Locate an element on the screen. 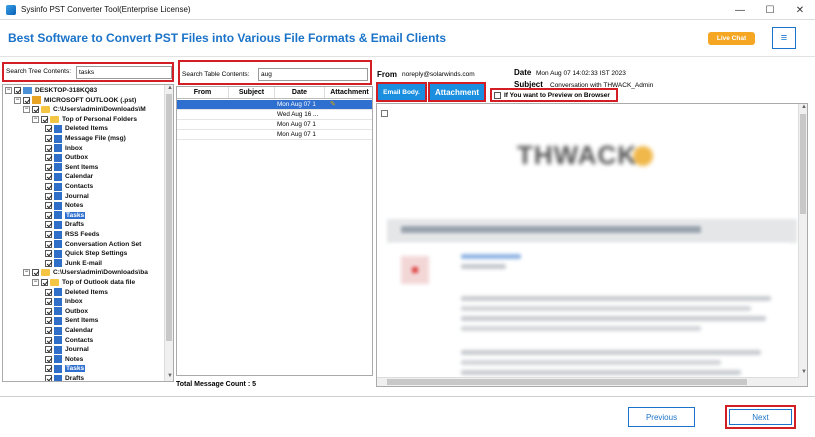 The image size is (815, 437). minimize-button: — is located at coordinates (740, 10).